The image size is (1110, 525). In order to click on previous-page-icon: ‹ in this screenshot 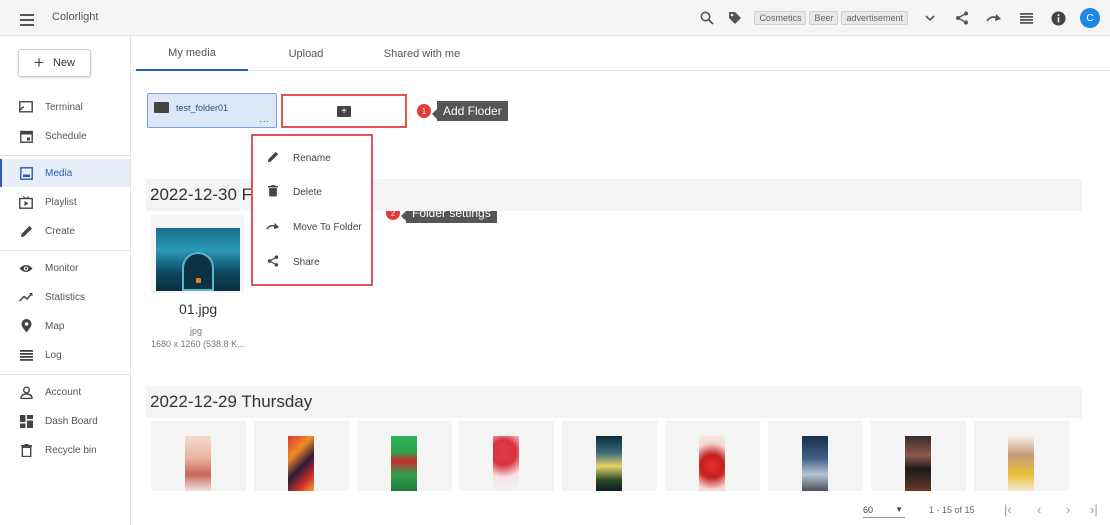, I will do `click(1039, 509)`.